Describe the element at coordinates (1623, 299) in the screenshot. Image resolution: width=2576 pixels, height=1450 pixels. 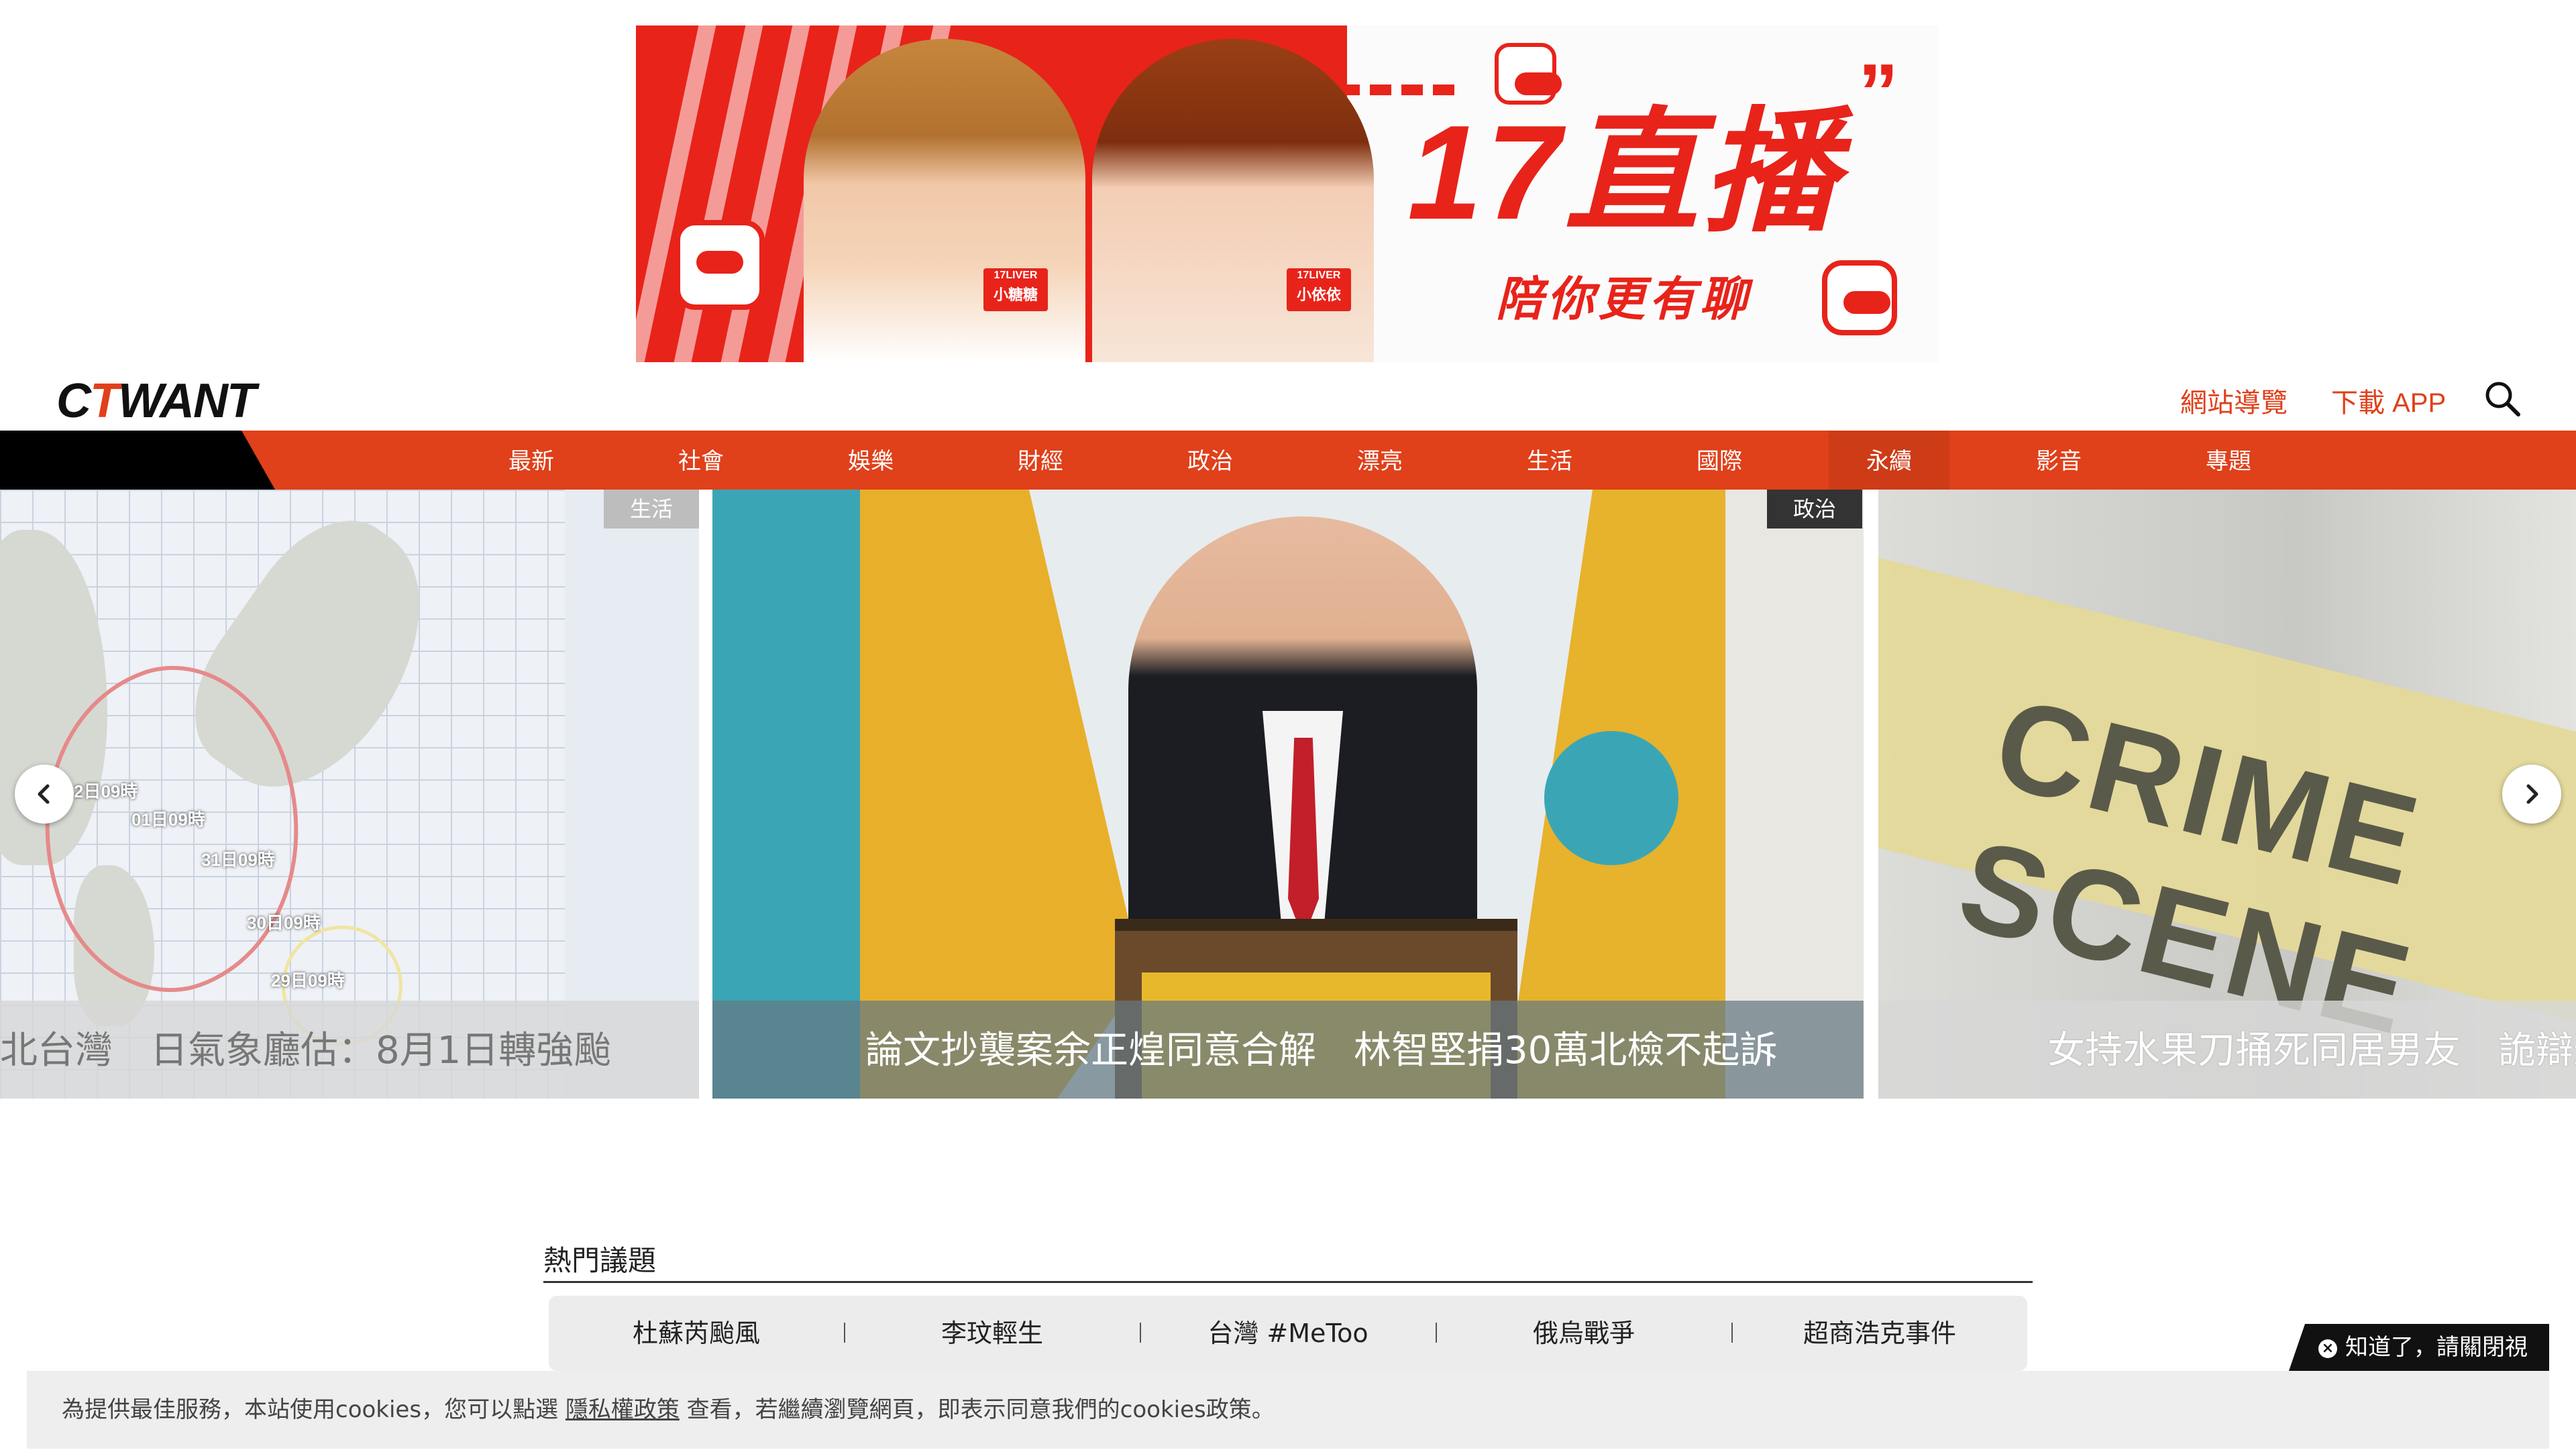
I see `ad-subtitle: 陪你更有聊` at that location.